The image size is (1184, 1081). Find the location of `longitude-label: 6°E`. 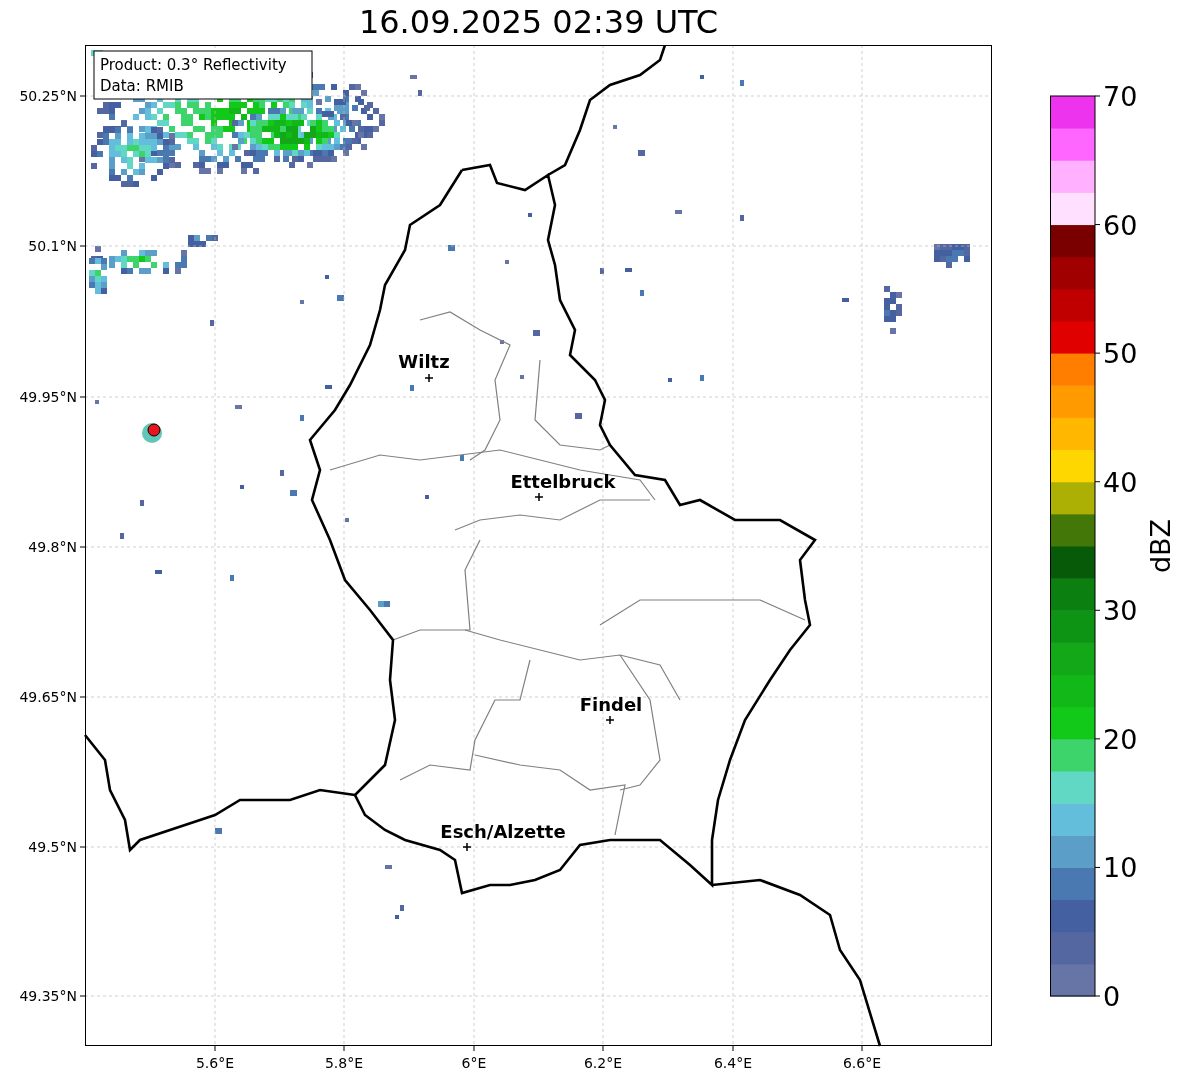

longitude-label: 6°E is located at coordinates (474, 1063).